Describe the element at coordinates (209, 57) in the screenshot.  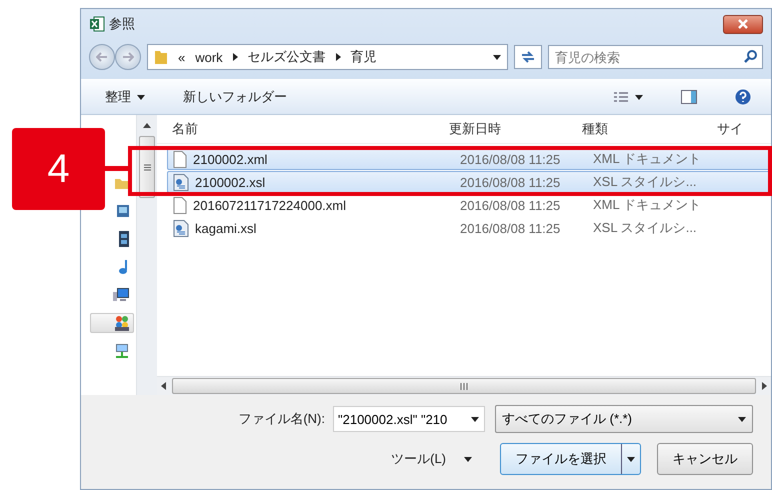
I see `breadcrumb-item: work` at that location.